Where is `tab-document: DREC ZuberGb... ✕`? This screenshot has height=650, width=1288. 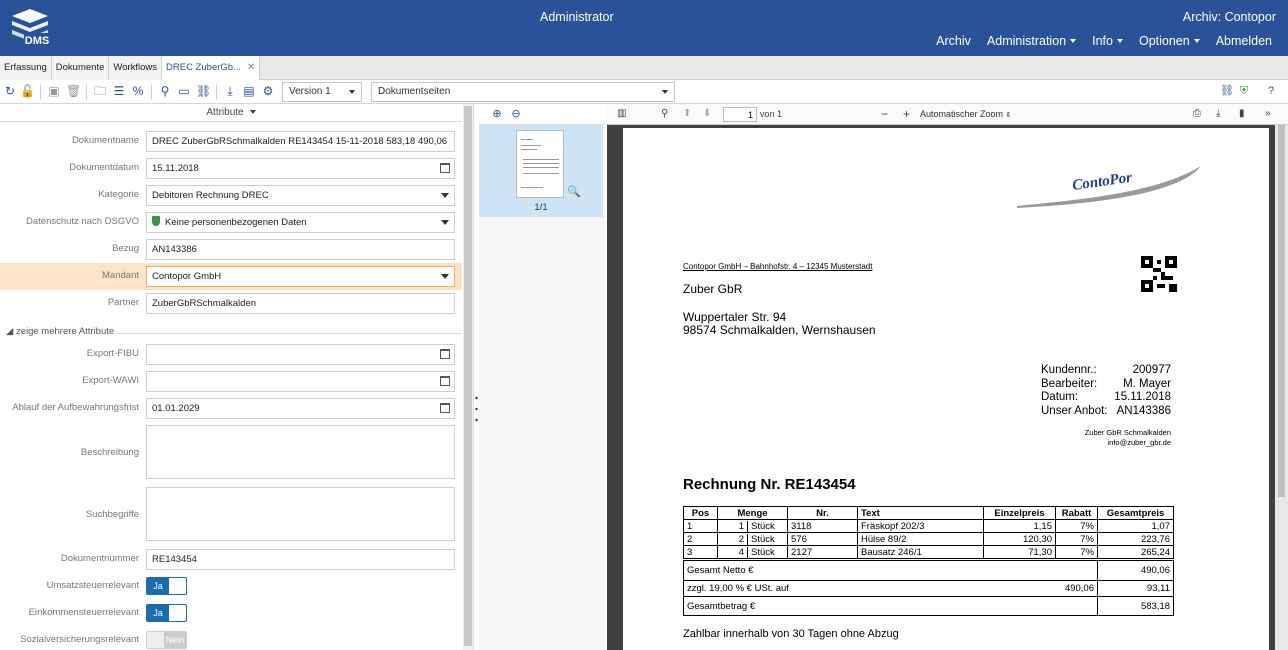
tab-document: DREC ZuberGb... ✕ is located at coordinates (211, 68).